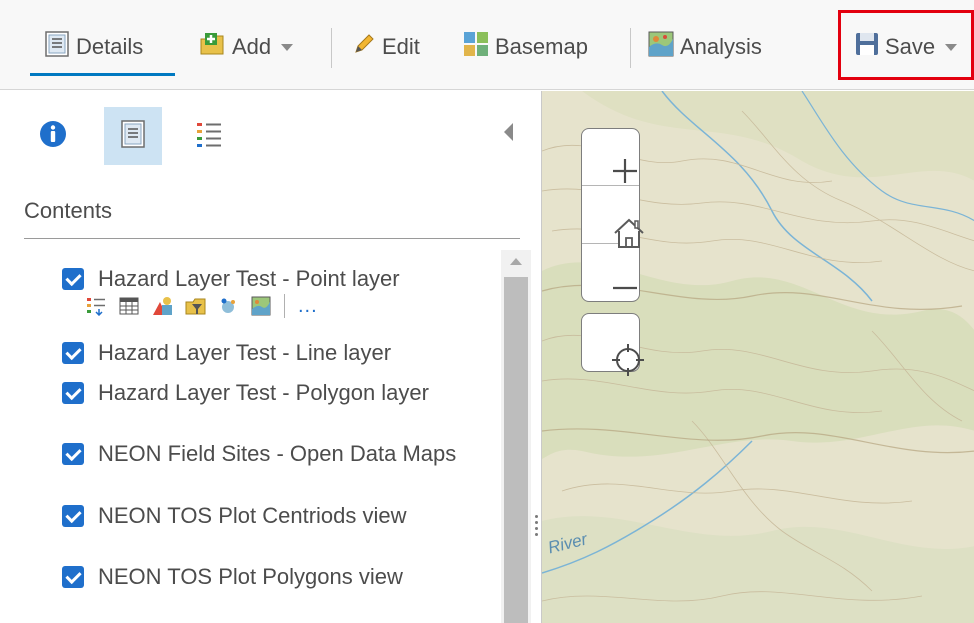 The height and width of the screenshot is (623, 974). Describe the element at coordinates (272, 238) in the screenshot. I see `contents-divider` at that location.